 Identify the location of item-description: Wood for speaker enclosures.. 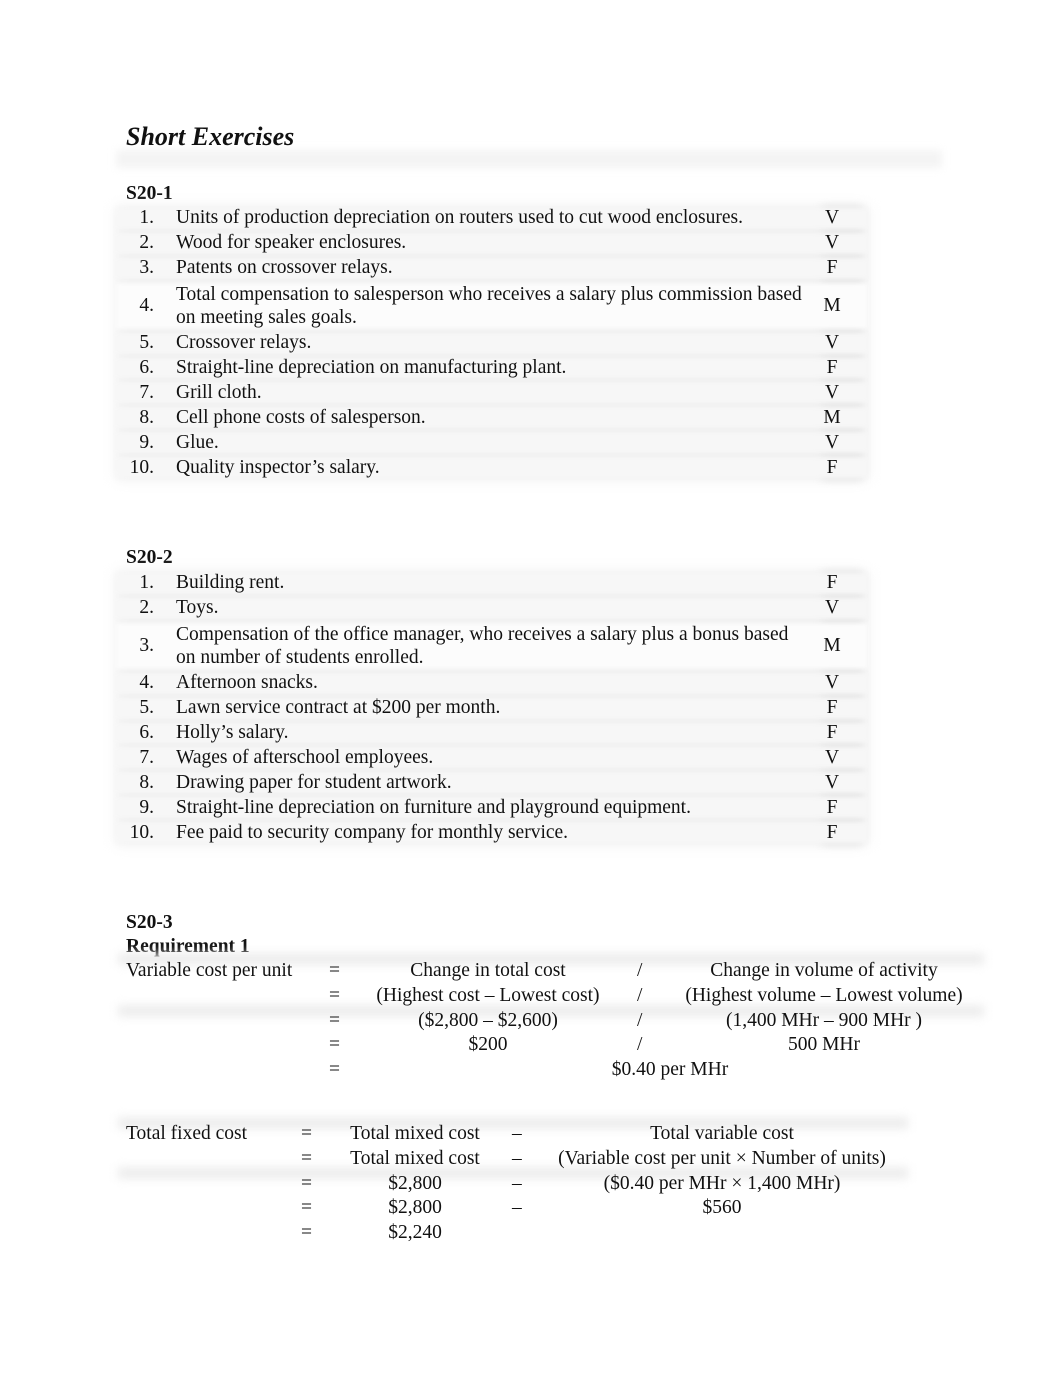
(291, 243).